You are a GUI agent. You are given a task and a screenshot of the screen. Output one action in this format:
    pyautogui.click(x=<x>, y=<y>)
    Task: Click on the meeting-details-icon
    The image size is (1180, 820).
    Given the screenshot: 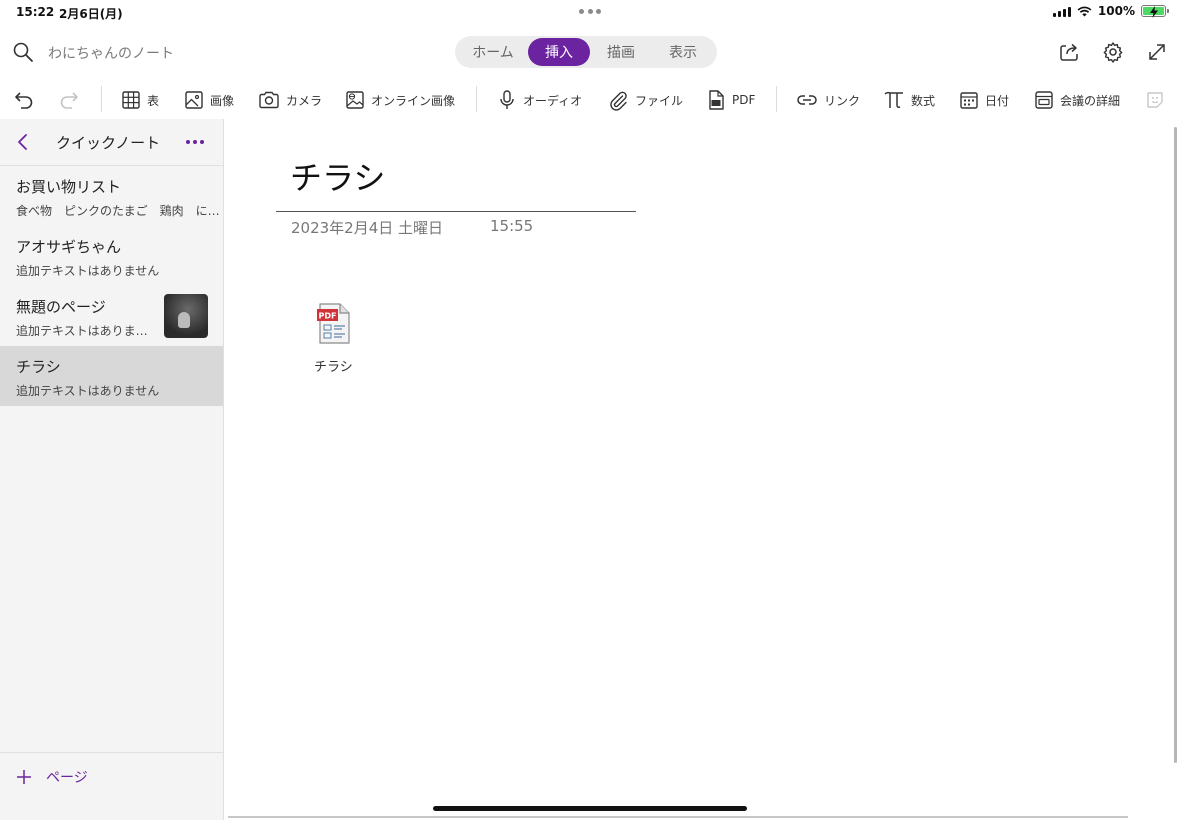 What is the action you would take?
    pyautogui.click(x=1044, y=100)
    